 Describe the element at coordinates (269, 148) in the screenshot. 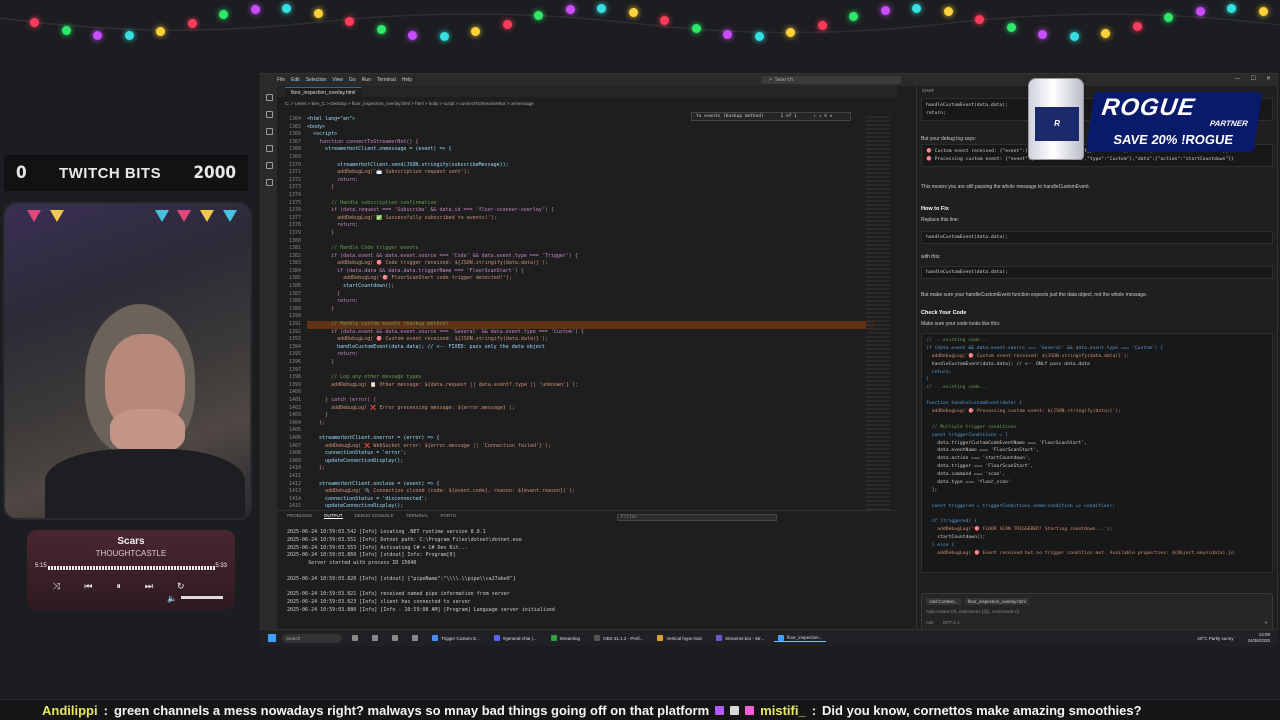

I see `run-debug-icon` at that location.